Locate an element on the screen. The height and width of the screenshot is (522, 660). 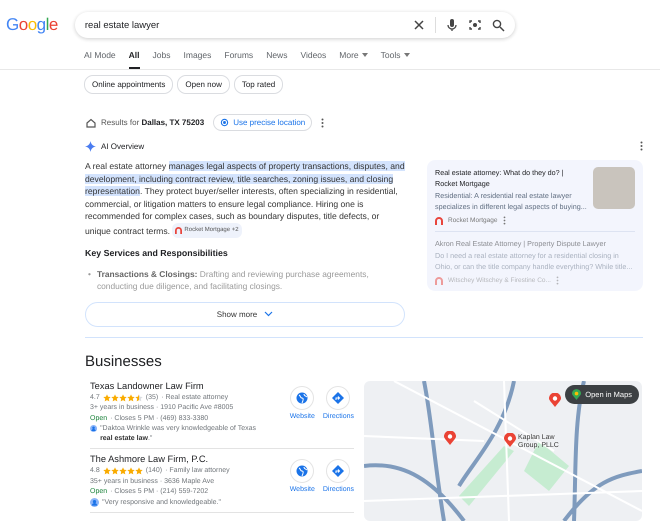
filter-chip: Online appointments is located at coordinates (129, 84).